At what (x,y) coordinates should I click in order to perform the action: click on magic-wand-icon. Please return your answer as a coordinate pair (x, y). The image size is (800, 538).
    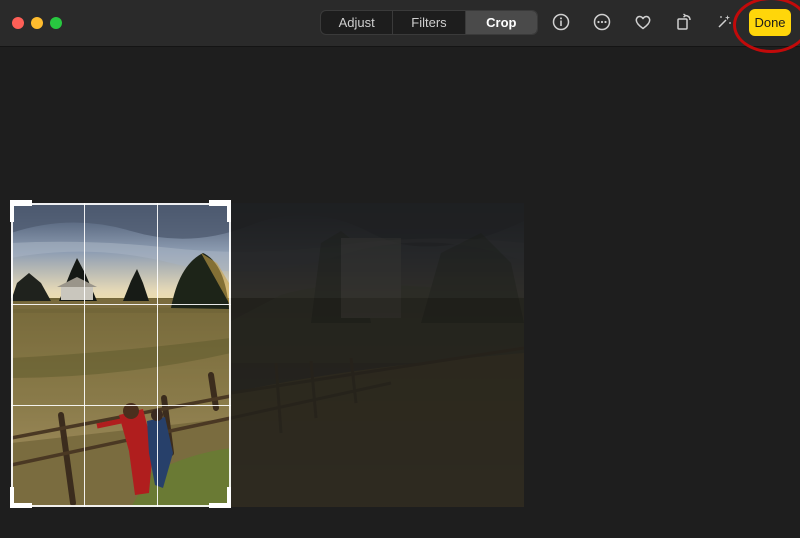
    Looking at the image, I should click on (724, 22).